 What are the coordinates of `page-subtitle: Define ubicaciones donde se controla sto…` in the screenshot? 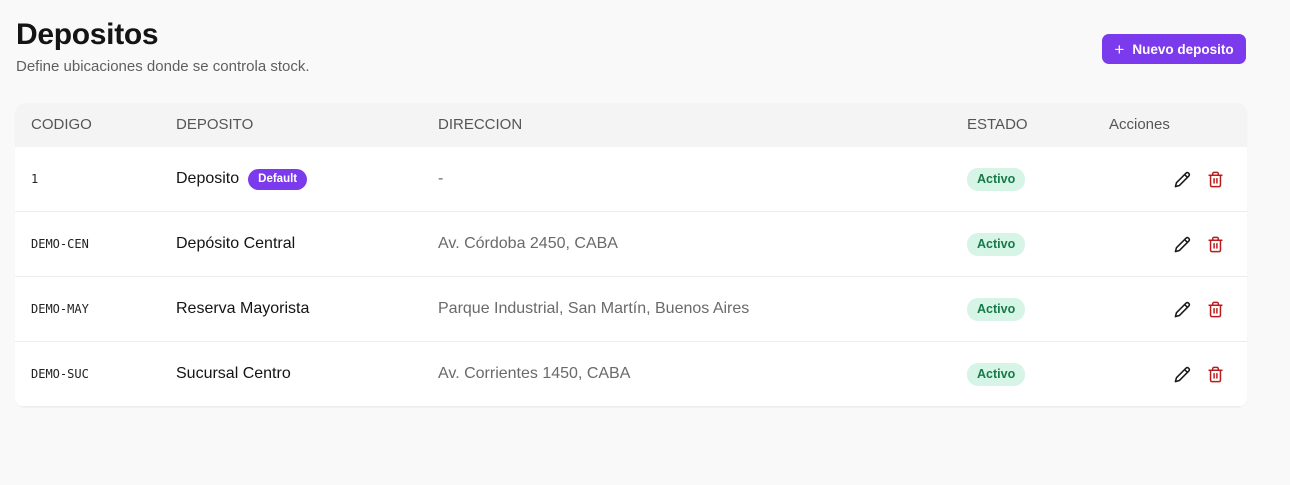 It's located at (163, 66).